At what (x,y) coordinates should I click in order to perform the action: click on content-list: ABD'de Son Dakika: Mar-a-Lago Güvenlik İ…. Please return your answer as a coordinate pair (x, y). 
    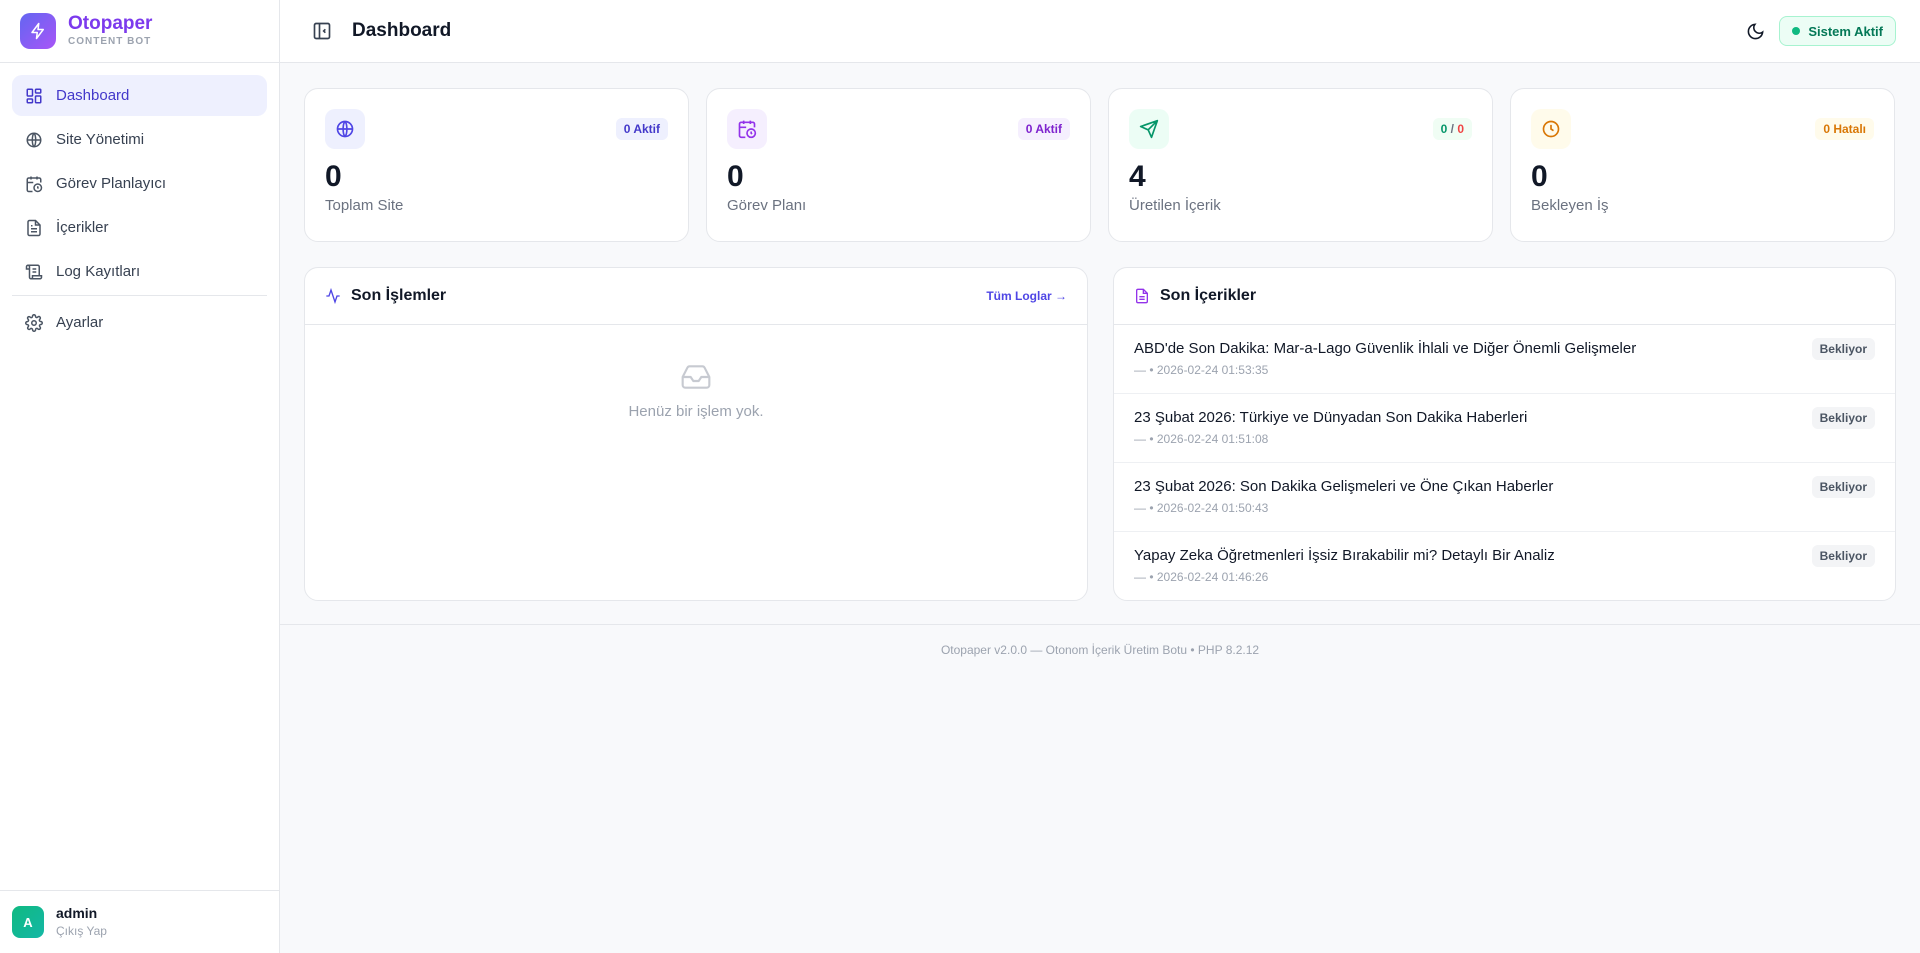
    Looking at the image, I should click on (1504, 462).